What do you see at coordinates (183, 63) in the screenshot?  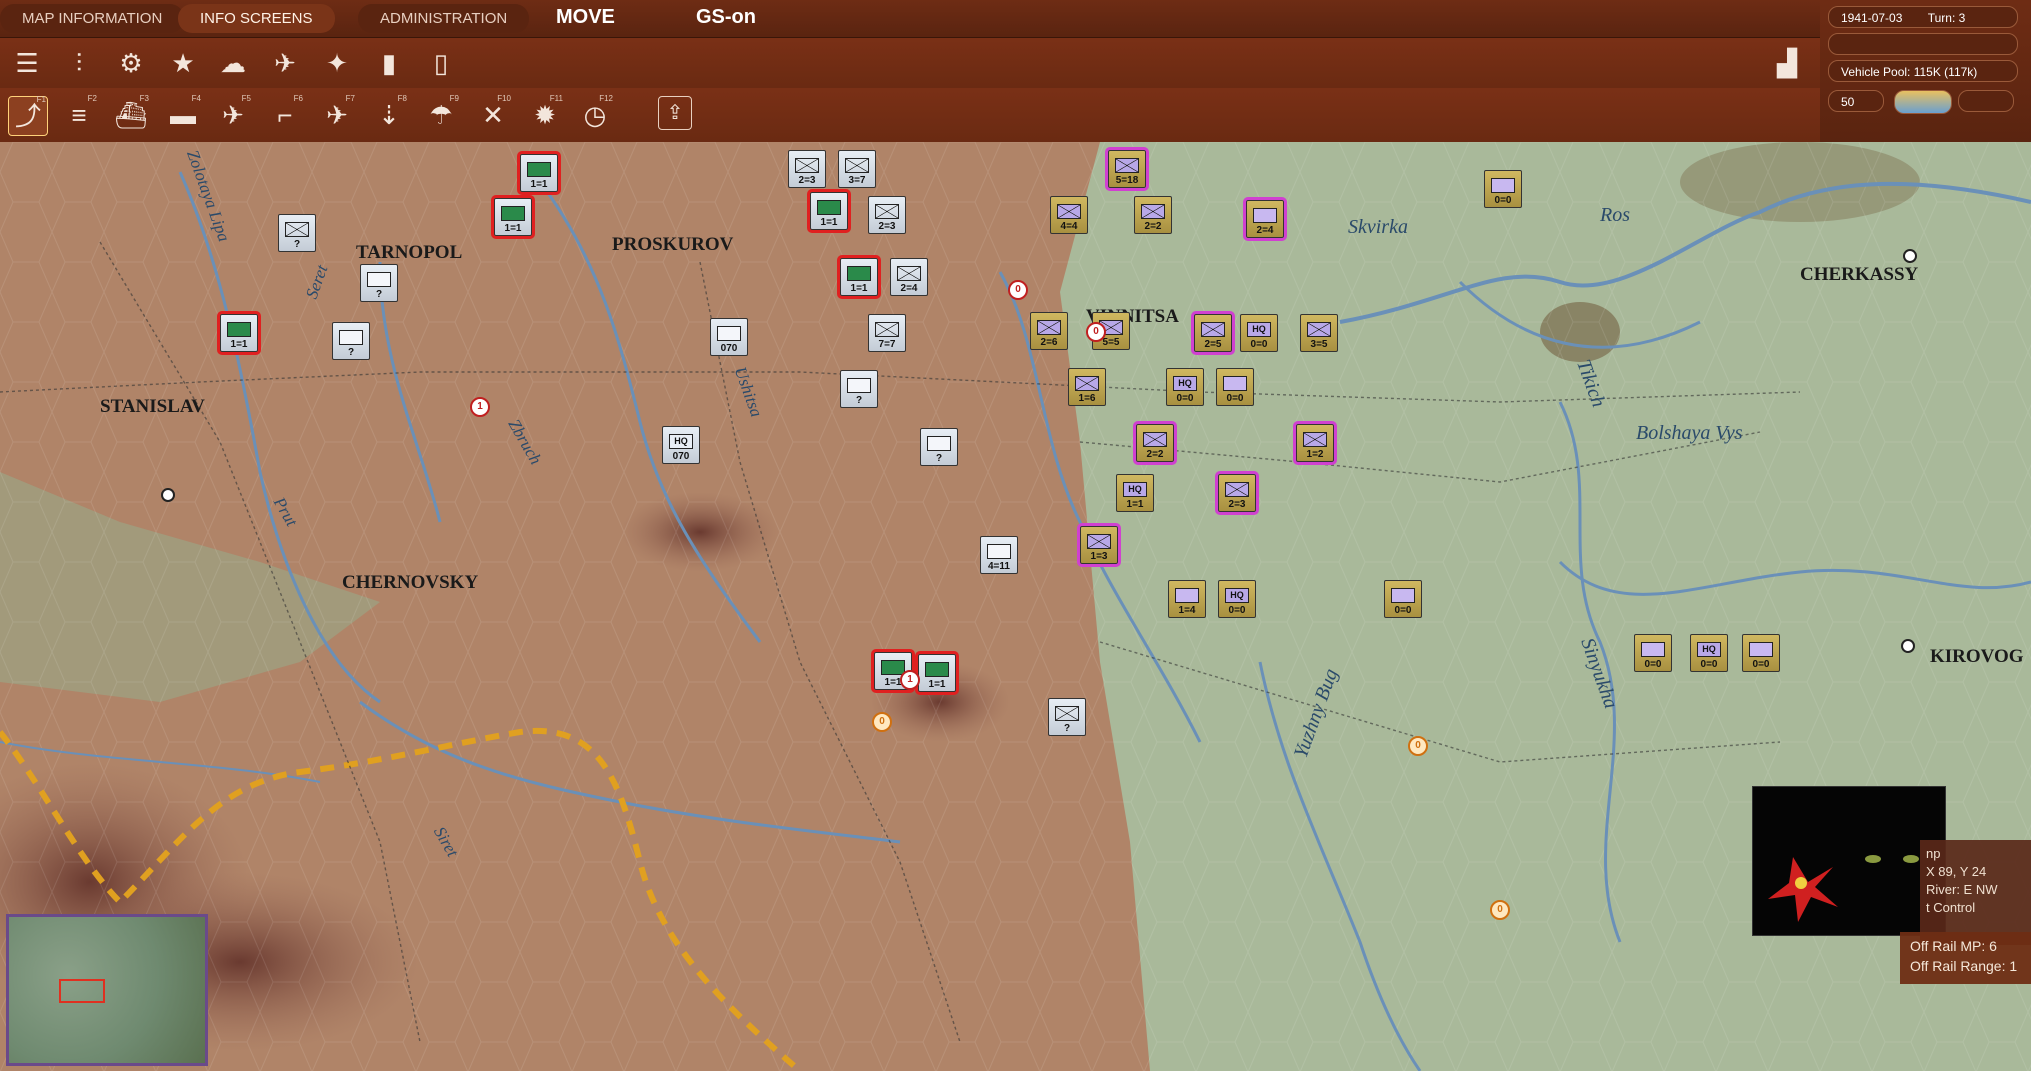 I see `star-icon: ★` at bounding box center [183, 63].